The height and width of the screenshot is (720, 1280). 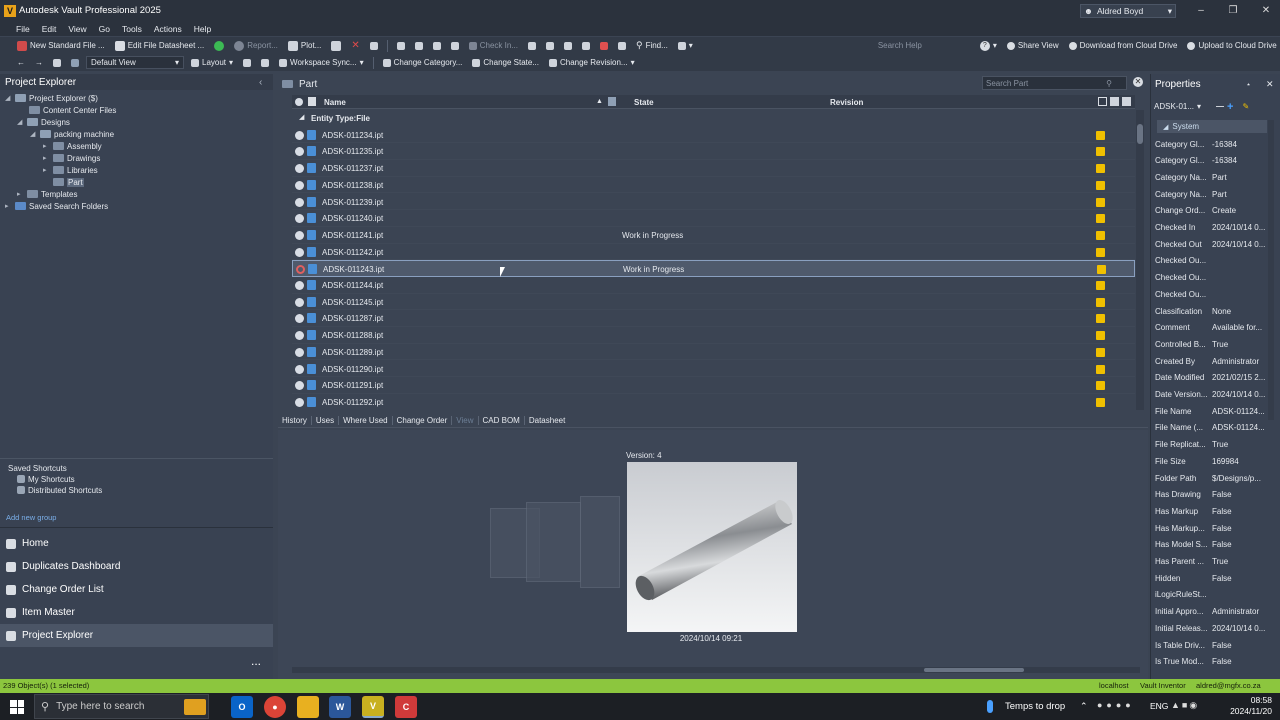 What do you see at coordinates (136, 612) in the screenshot?
I see `nav-item-master: Item Master` at bounding box center [136, 612].